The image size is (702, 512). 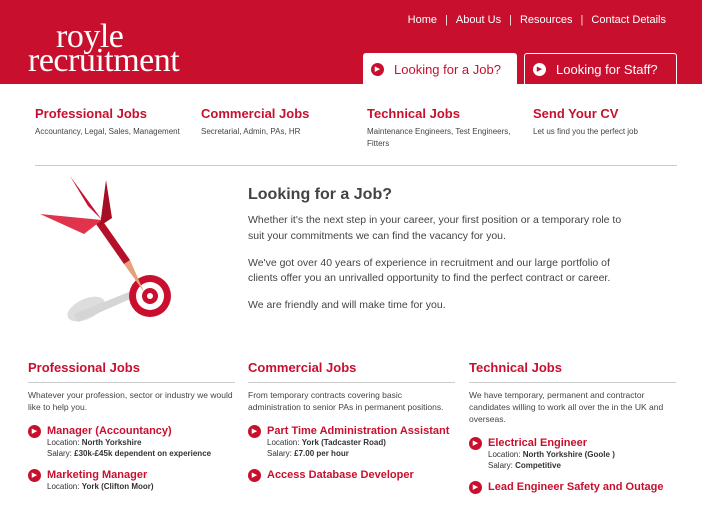 What do you see at coordinates (572, 371) in the screenshot?
I see `column-title: Technical Jobs` at bounding box center [572, 371].